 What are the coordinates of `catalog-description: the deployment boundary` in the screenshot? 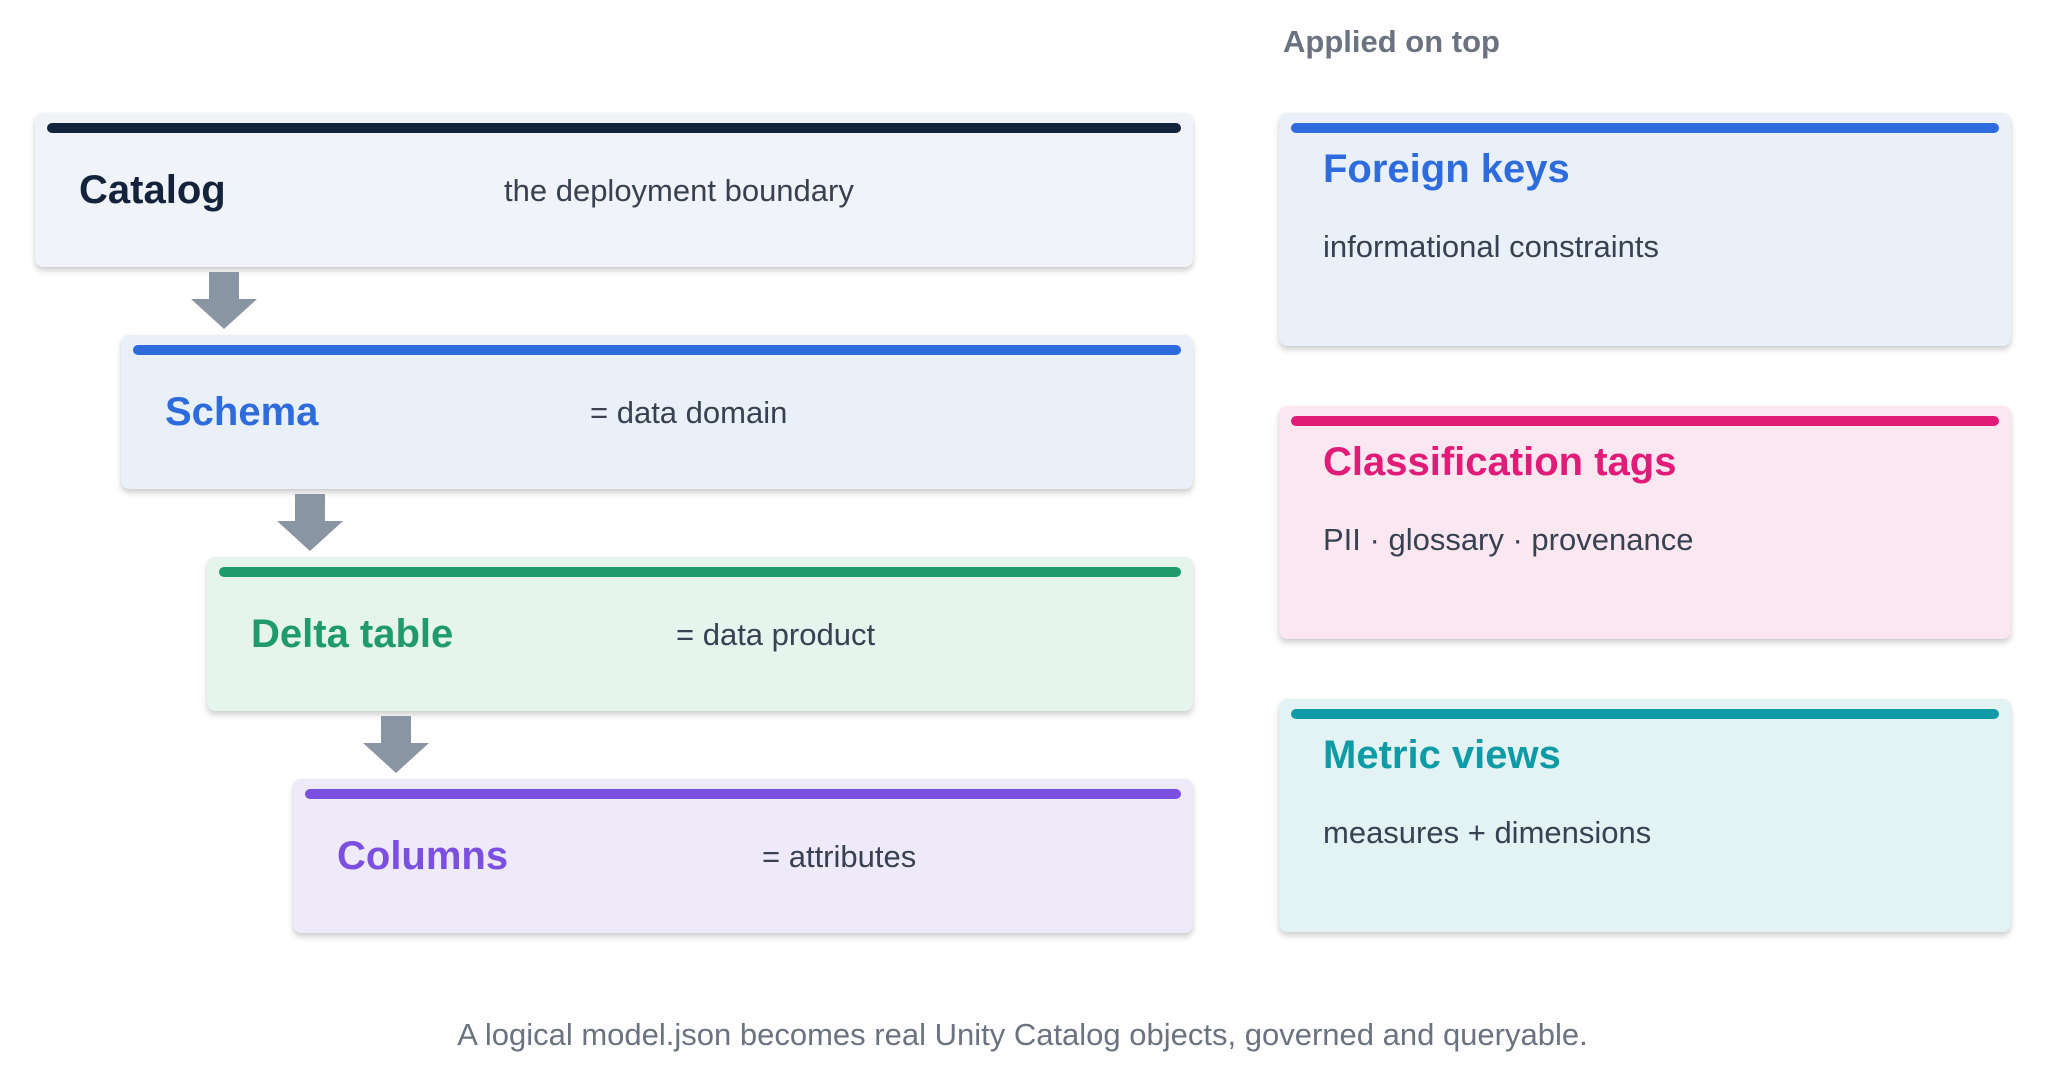 It's located at (679, 190).